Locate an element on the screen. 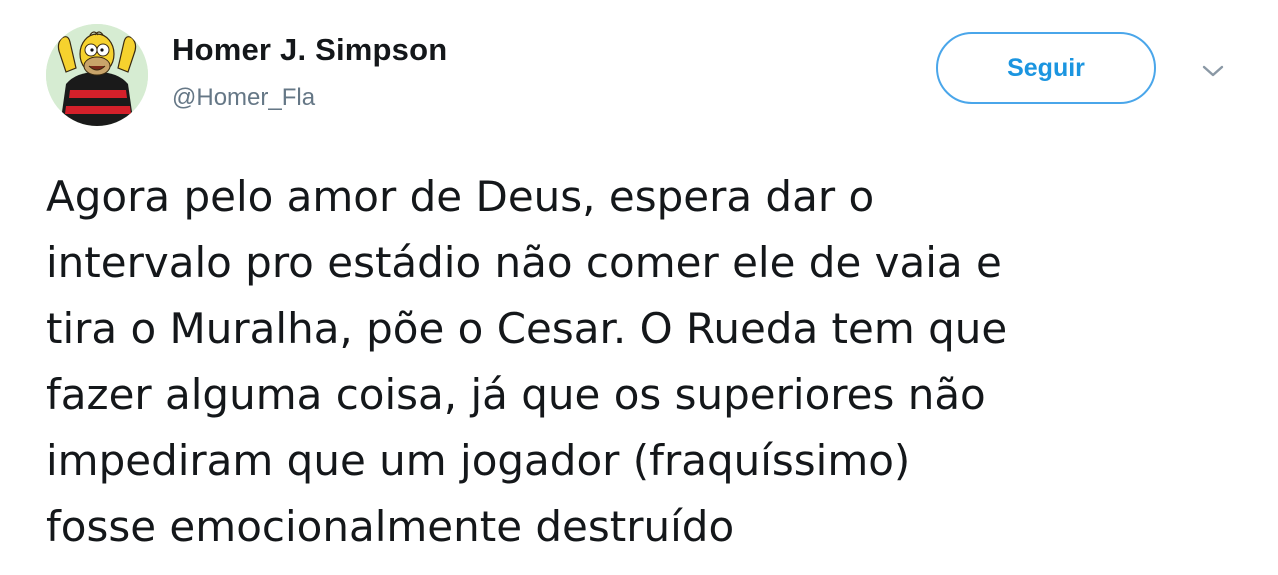 The width and height of the screenshot is (1278, 575). tweet-menu-button is located at coordinates (1213, 71).